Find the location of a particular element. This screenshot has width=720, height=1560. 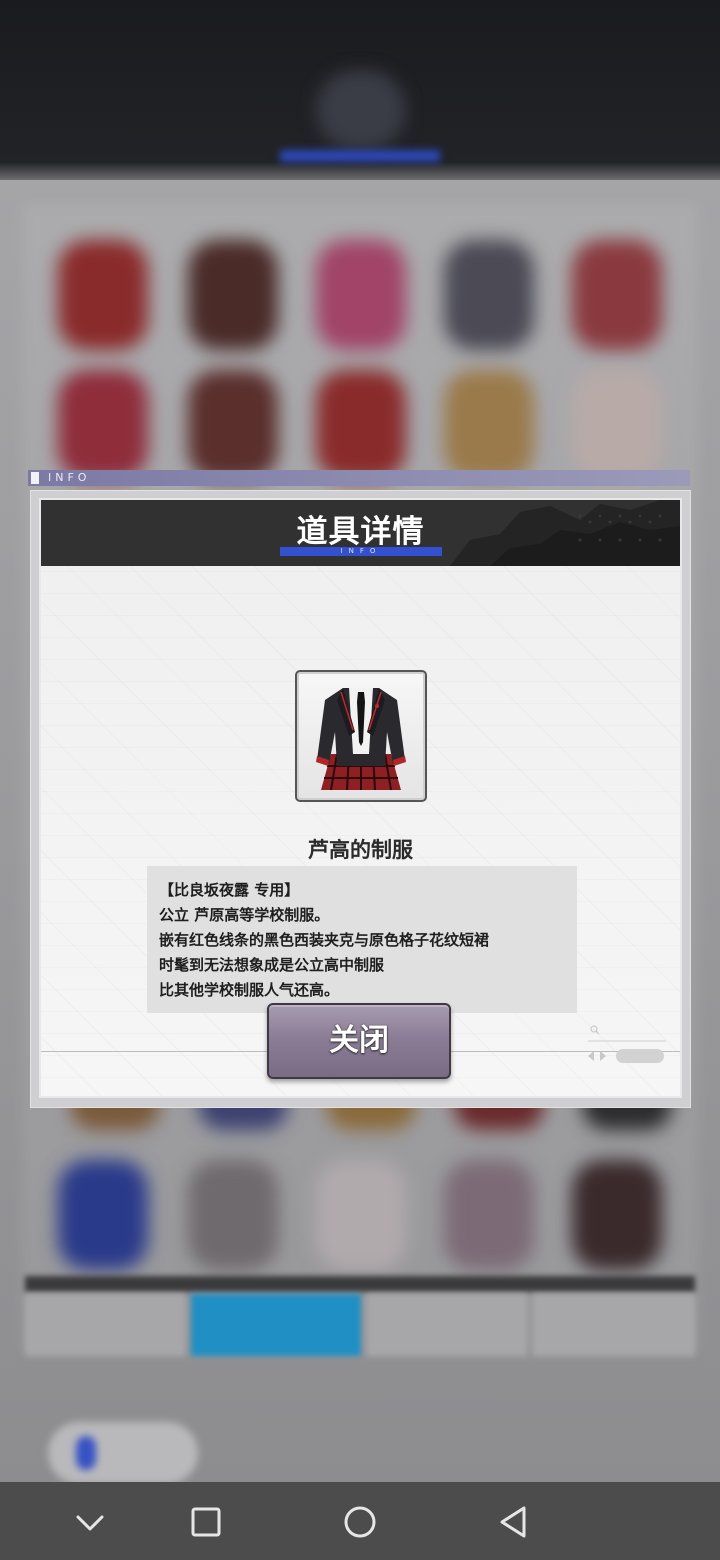

dialog-info-strip: INFO is located at coordinates (359, 478).